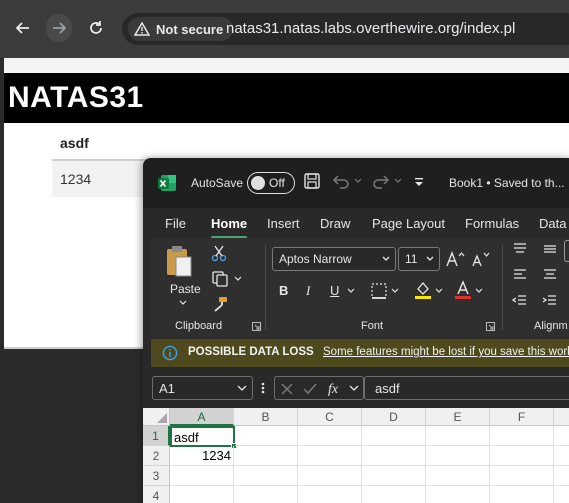  I want to click on cell-f3, so click(522, 476).